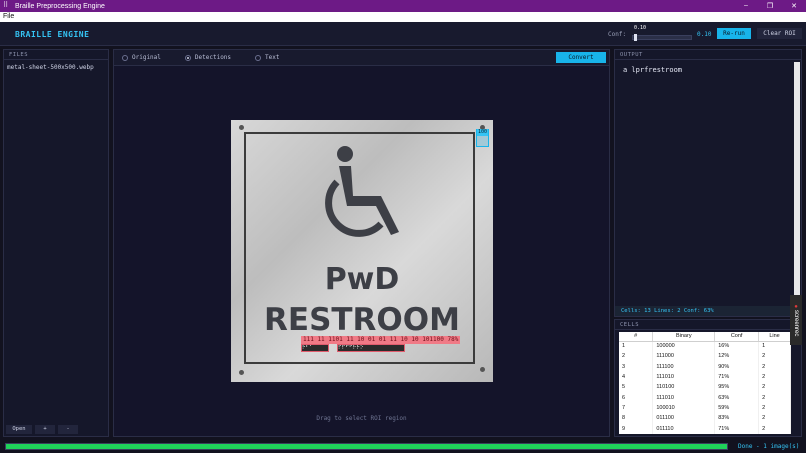 This screenshot has width=806, height=453. I want to click on table-row: 4 111010 71% 2, so click(705, 377).